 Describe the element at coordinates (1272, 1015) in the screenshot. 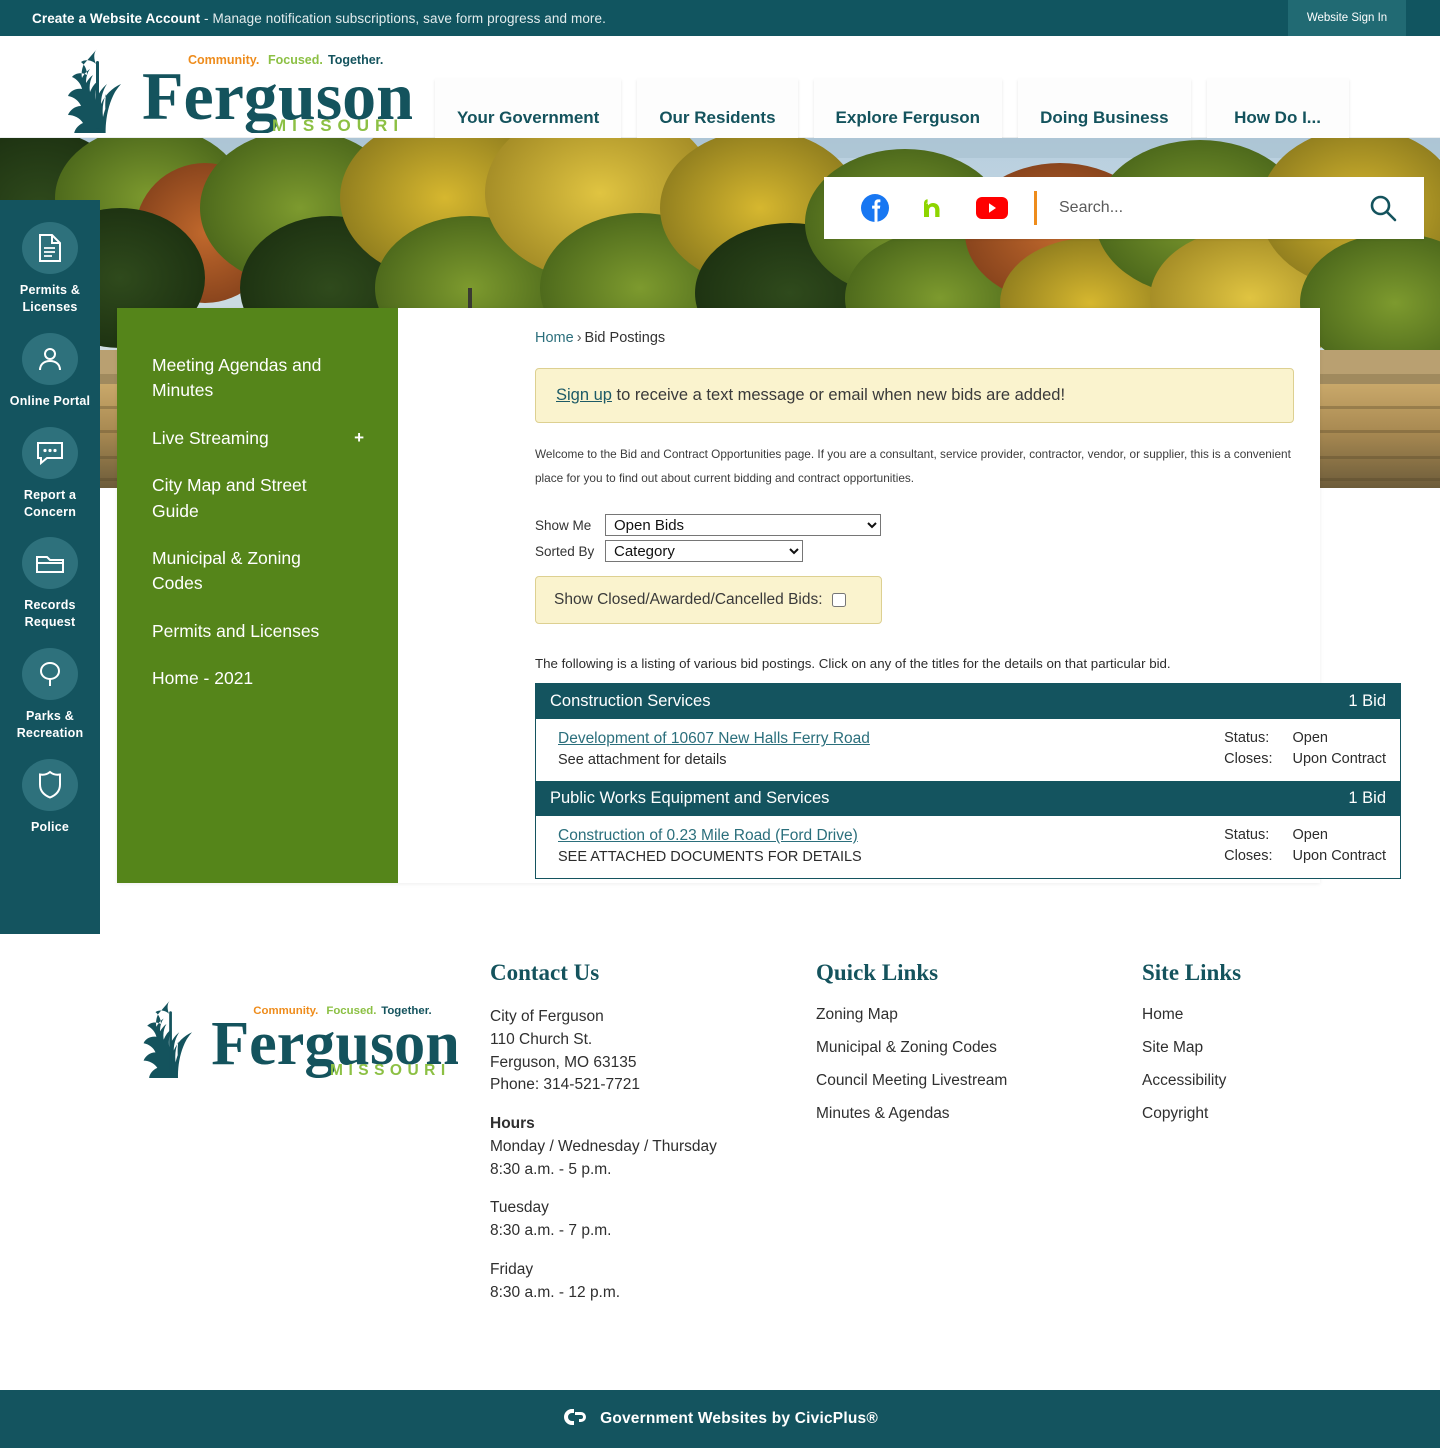

I see `footer-link-home: Home` at that location.